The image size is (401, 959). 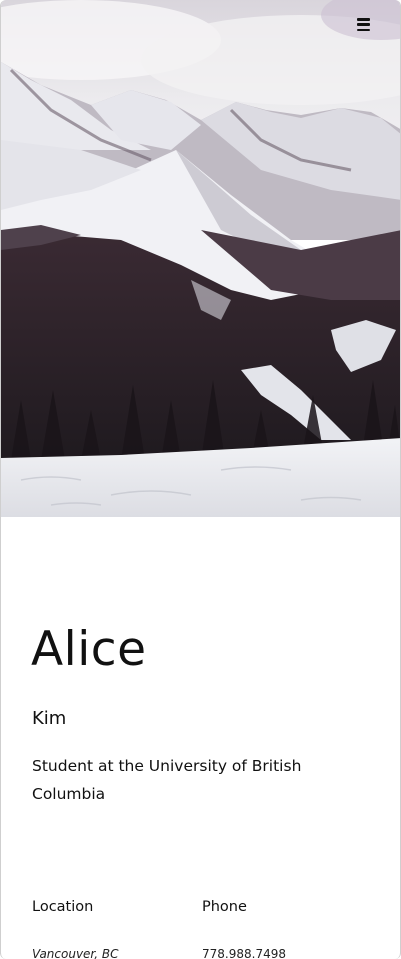 What do you see at coordinates (75, 953) in the screenshot?
I see `location-value: Vancouver, BC` at bounding box center [75, 953].